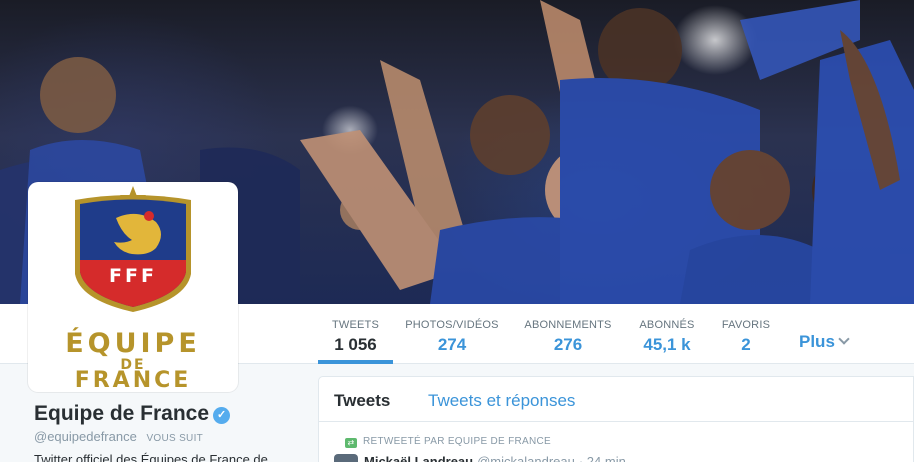 This screenshot has height=462, width=914. Describe the element at coordinates (452, 344) in the screenshot. I see `nav-photos-count: 274` at that location.